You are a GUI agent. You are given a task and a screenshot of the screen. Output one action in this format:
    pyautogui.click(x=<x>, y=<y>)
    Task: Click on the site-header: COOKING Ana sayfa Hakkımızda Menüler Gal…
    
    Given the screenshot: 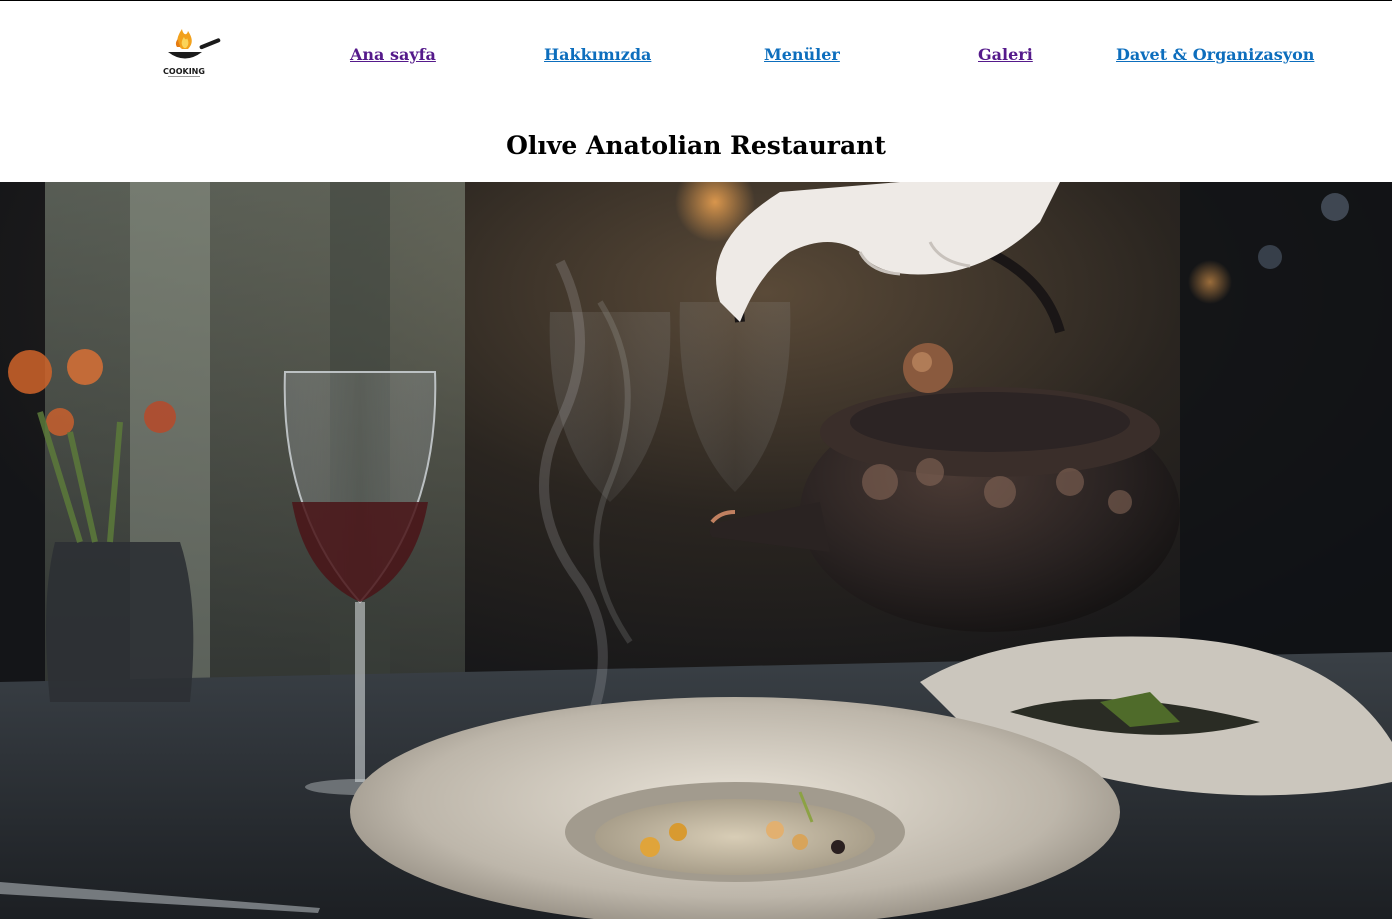 What is the action you would take?
    pyautogui.click(x=696, y=49)
    